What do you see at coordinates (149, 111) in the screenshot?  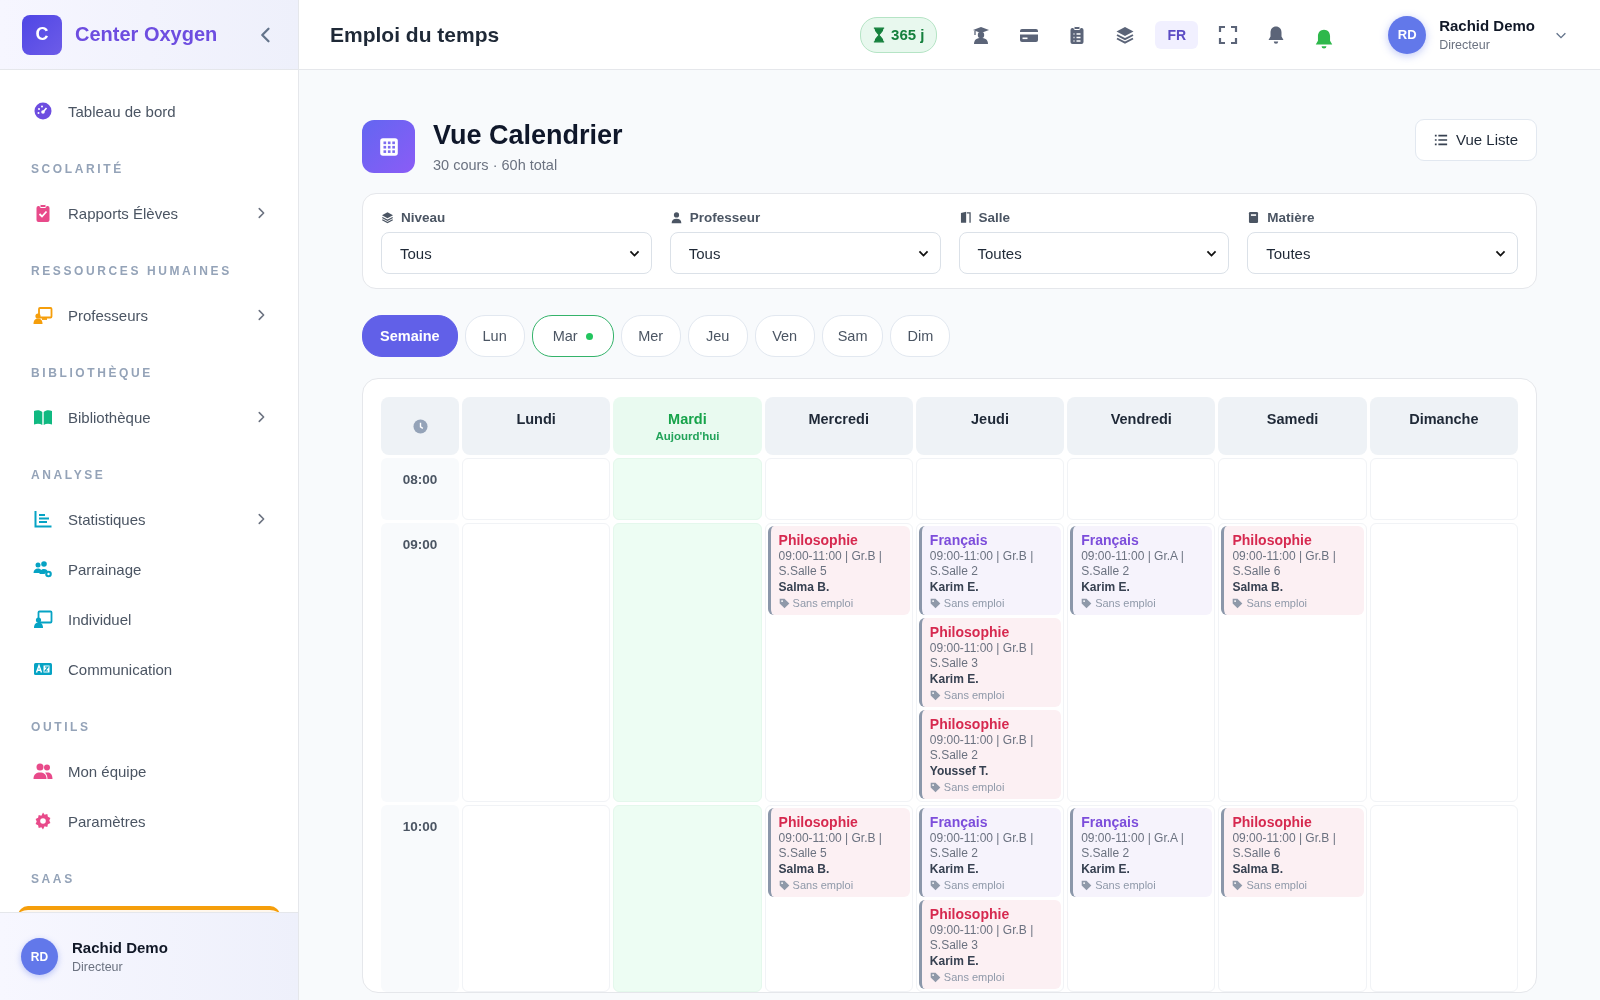 I see `menu-item: Tableau de bord` at bounding box center [149, 111].